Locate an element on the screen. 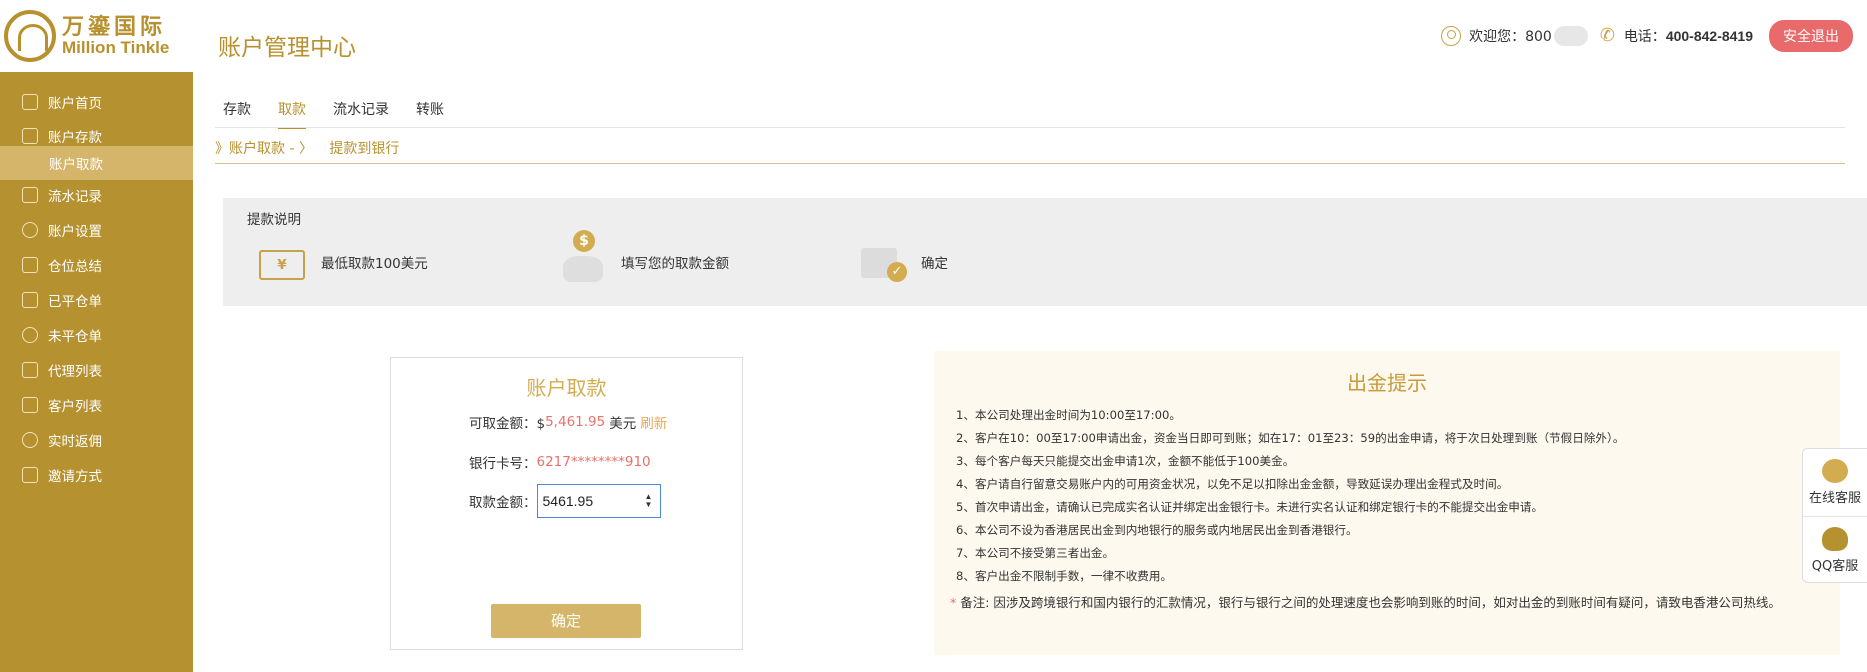 The width and height of the screenshot is (1867, 672). sidebar-item-open-orders: 未平仓单 is located at coordinates (96, 335).